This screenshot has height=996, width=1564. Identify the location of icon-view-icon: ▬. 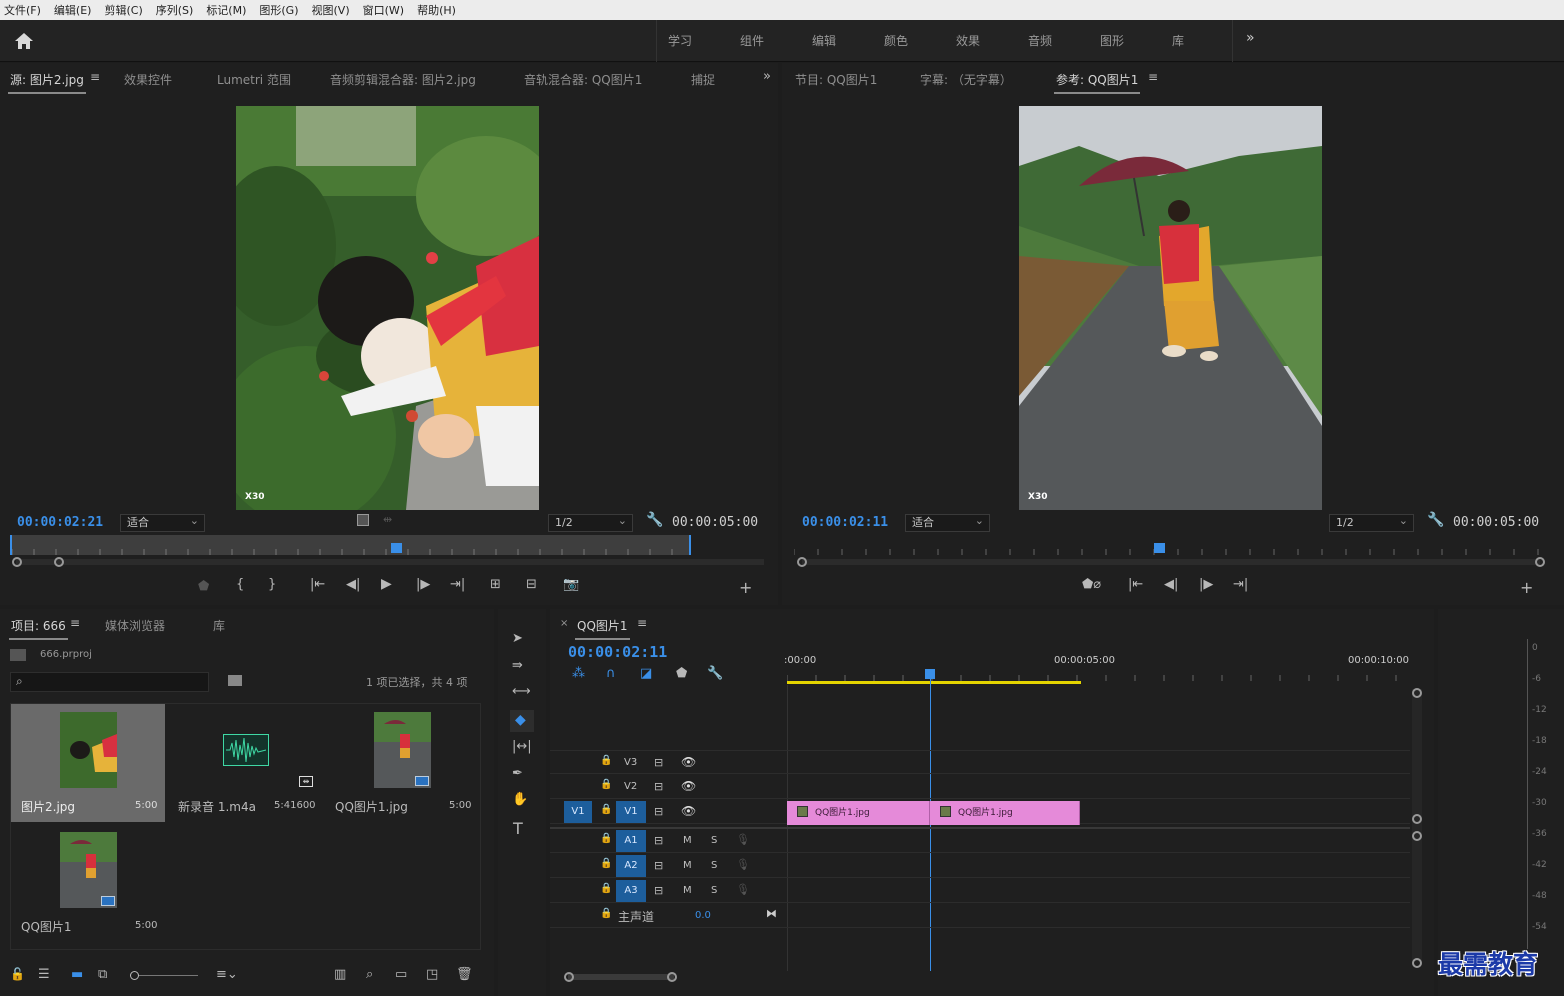
(77, 974).